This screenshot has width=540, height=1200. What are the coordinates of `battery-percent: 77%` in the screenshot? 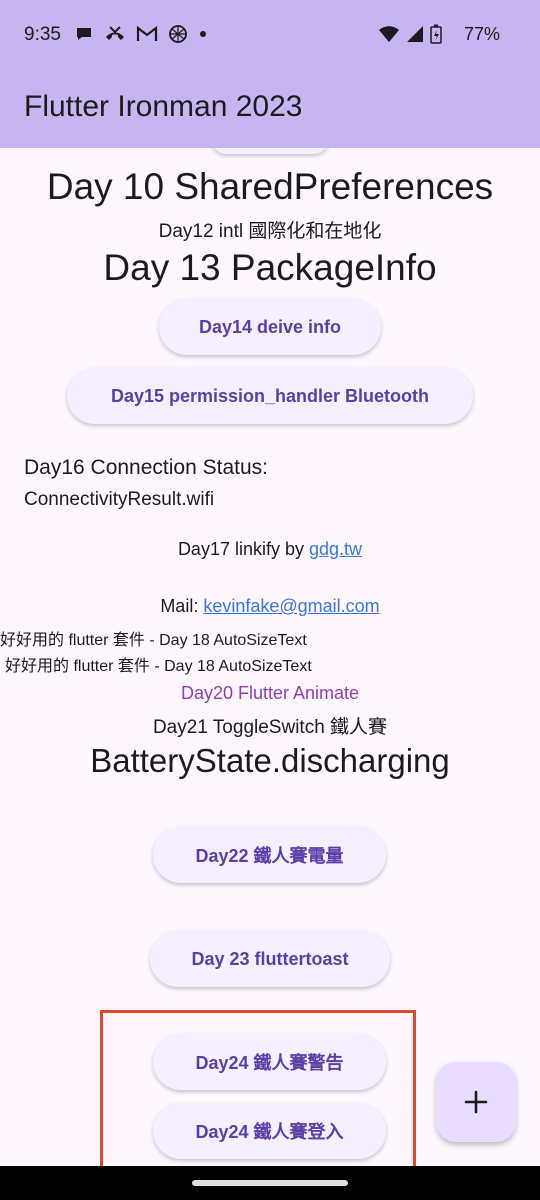 It's located at (481, 34).